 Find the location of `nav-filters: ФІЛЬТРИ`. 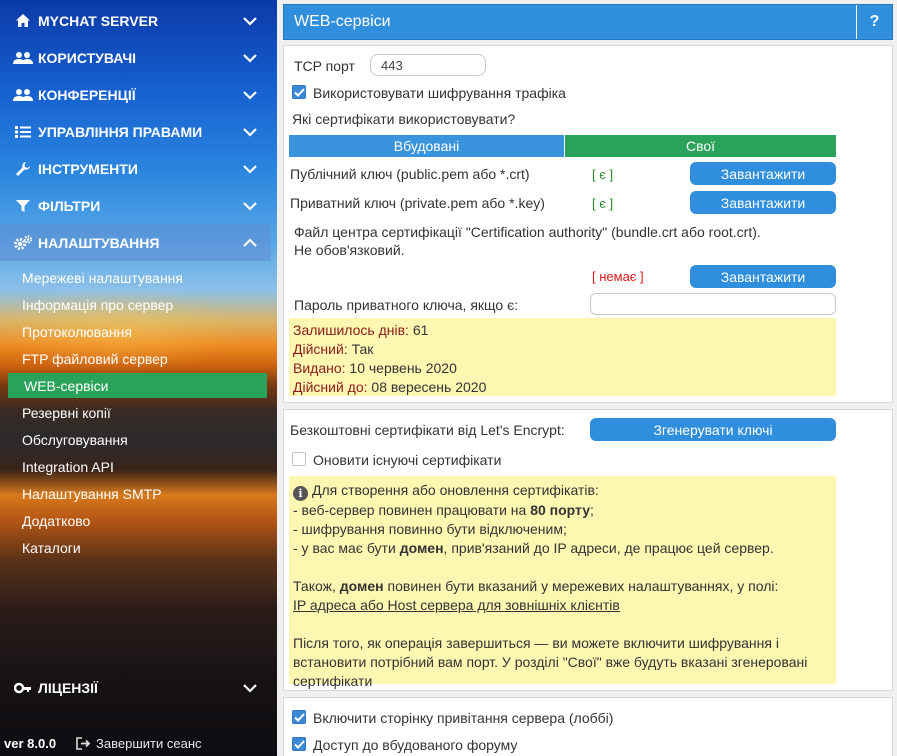

nav-filters: ФІЛЬТРИ is located at coordinates (135, 205).